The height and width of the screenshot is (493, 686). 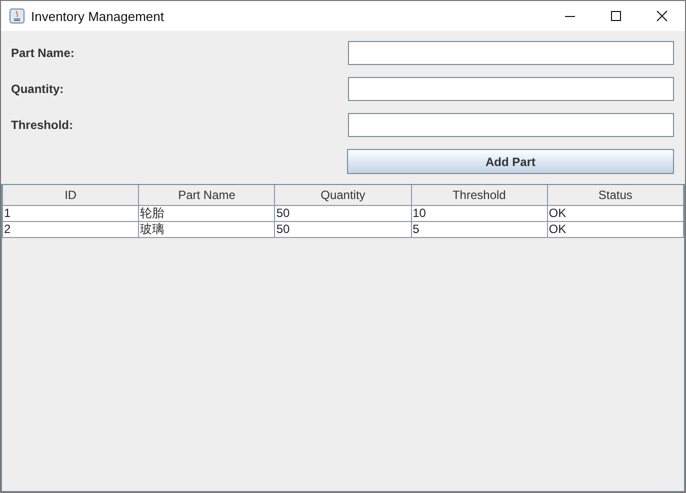 What do you see at coordinates (37, 89) in the screenshot?
I see `field-label: Quantity:` at bounding box center [37, 89].